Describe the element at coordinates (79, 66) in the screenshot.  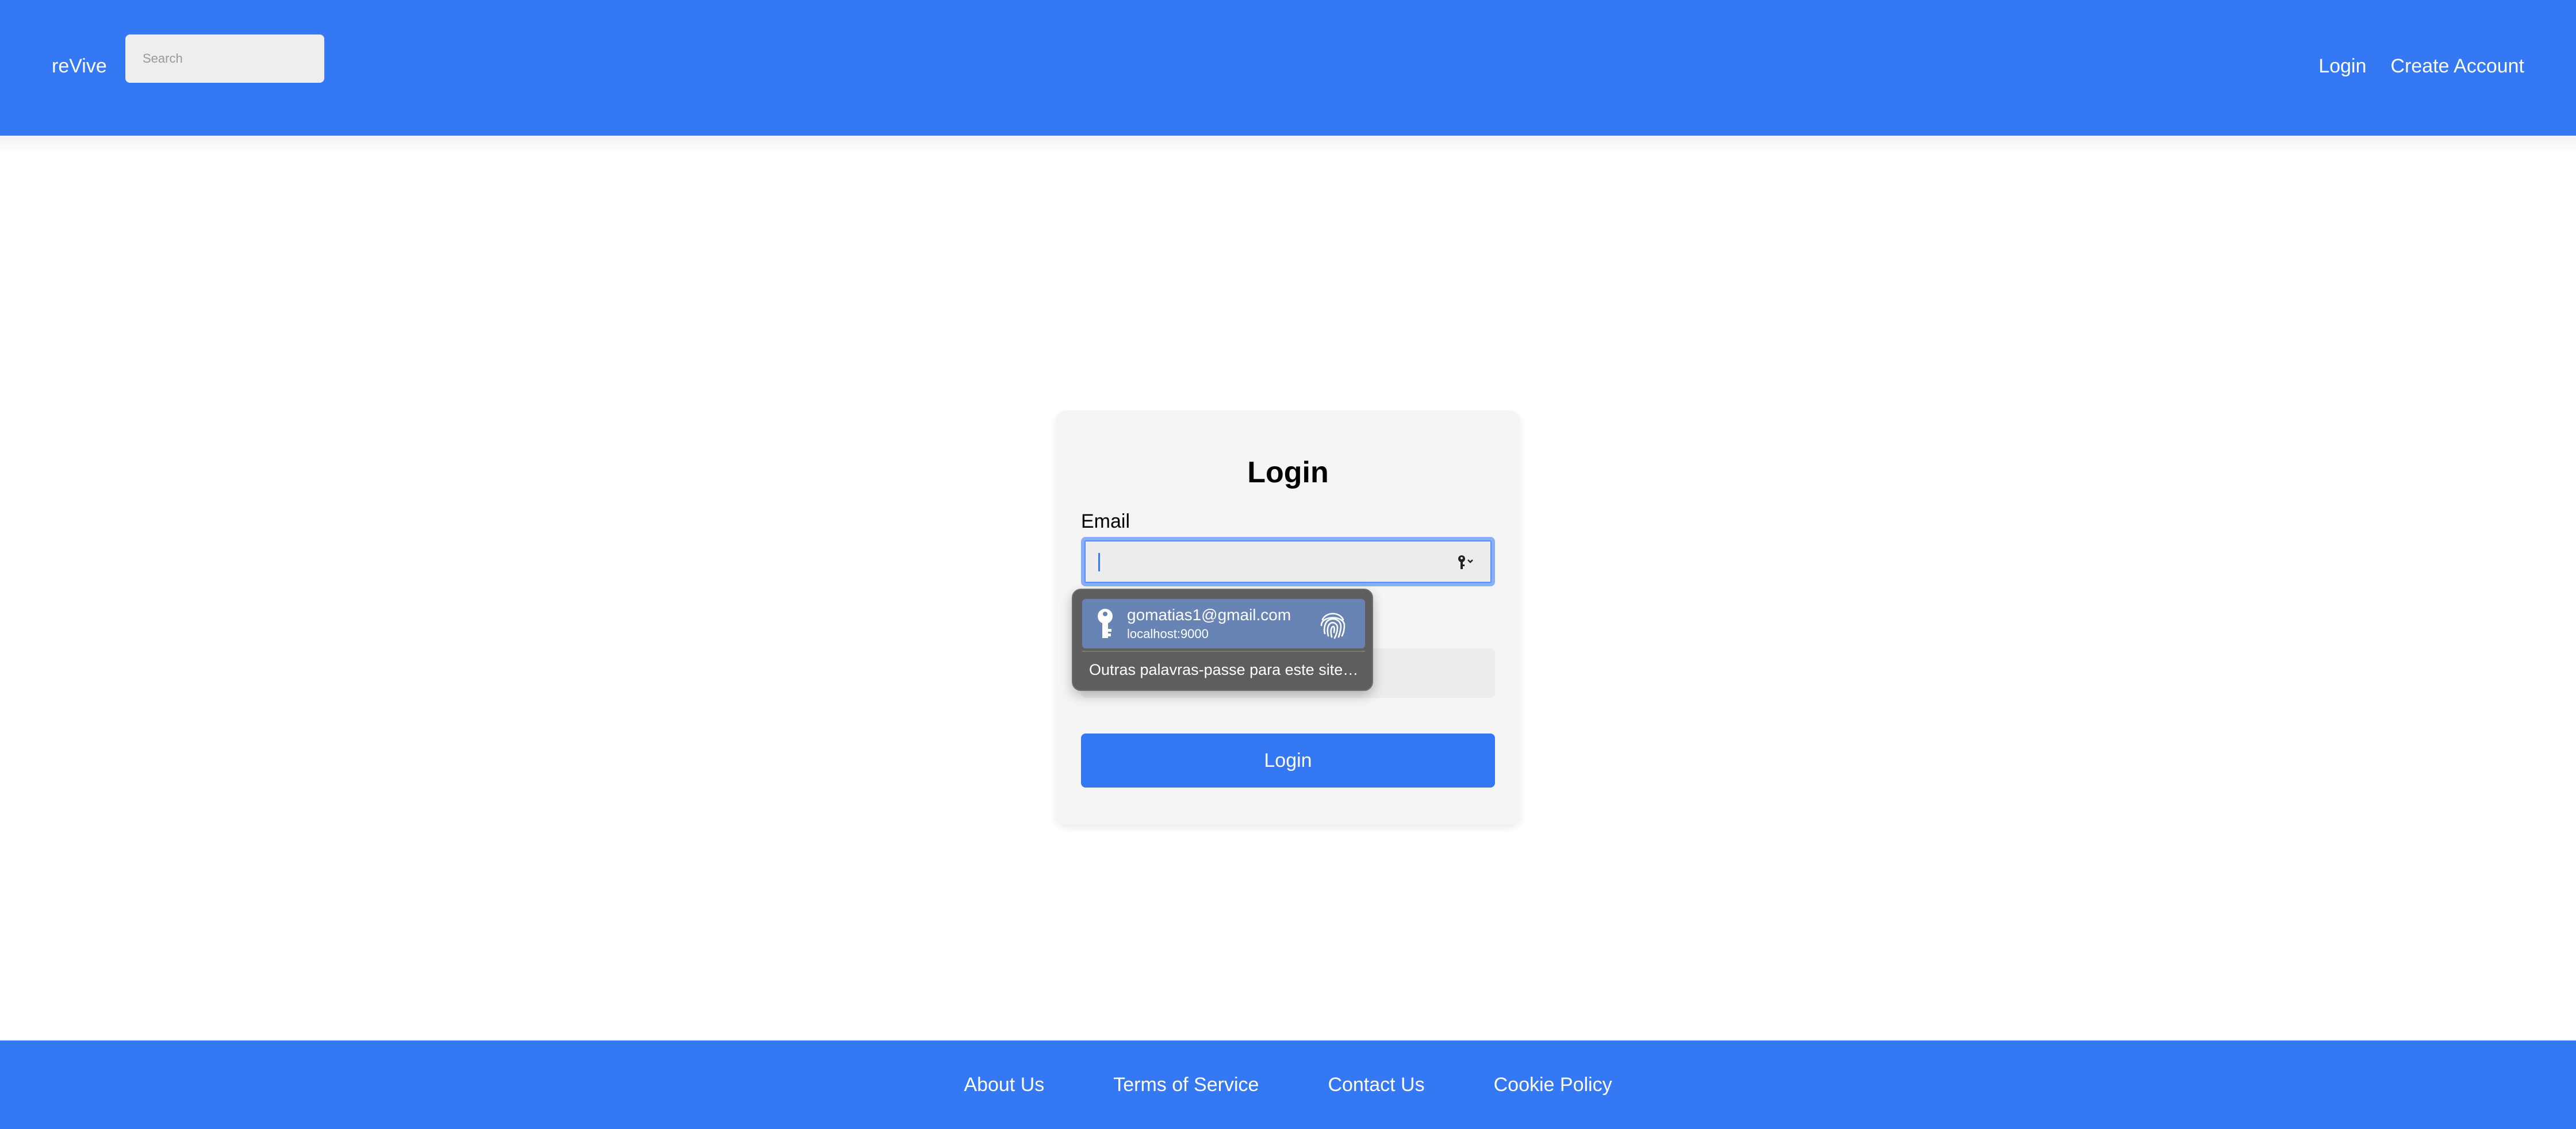
I see `brand-logo: reVive` at that location.